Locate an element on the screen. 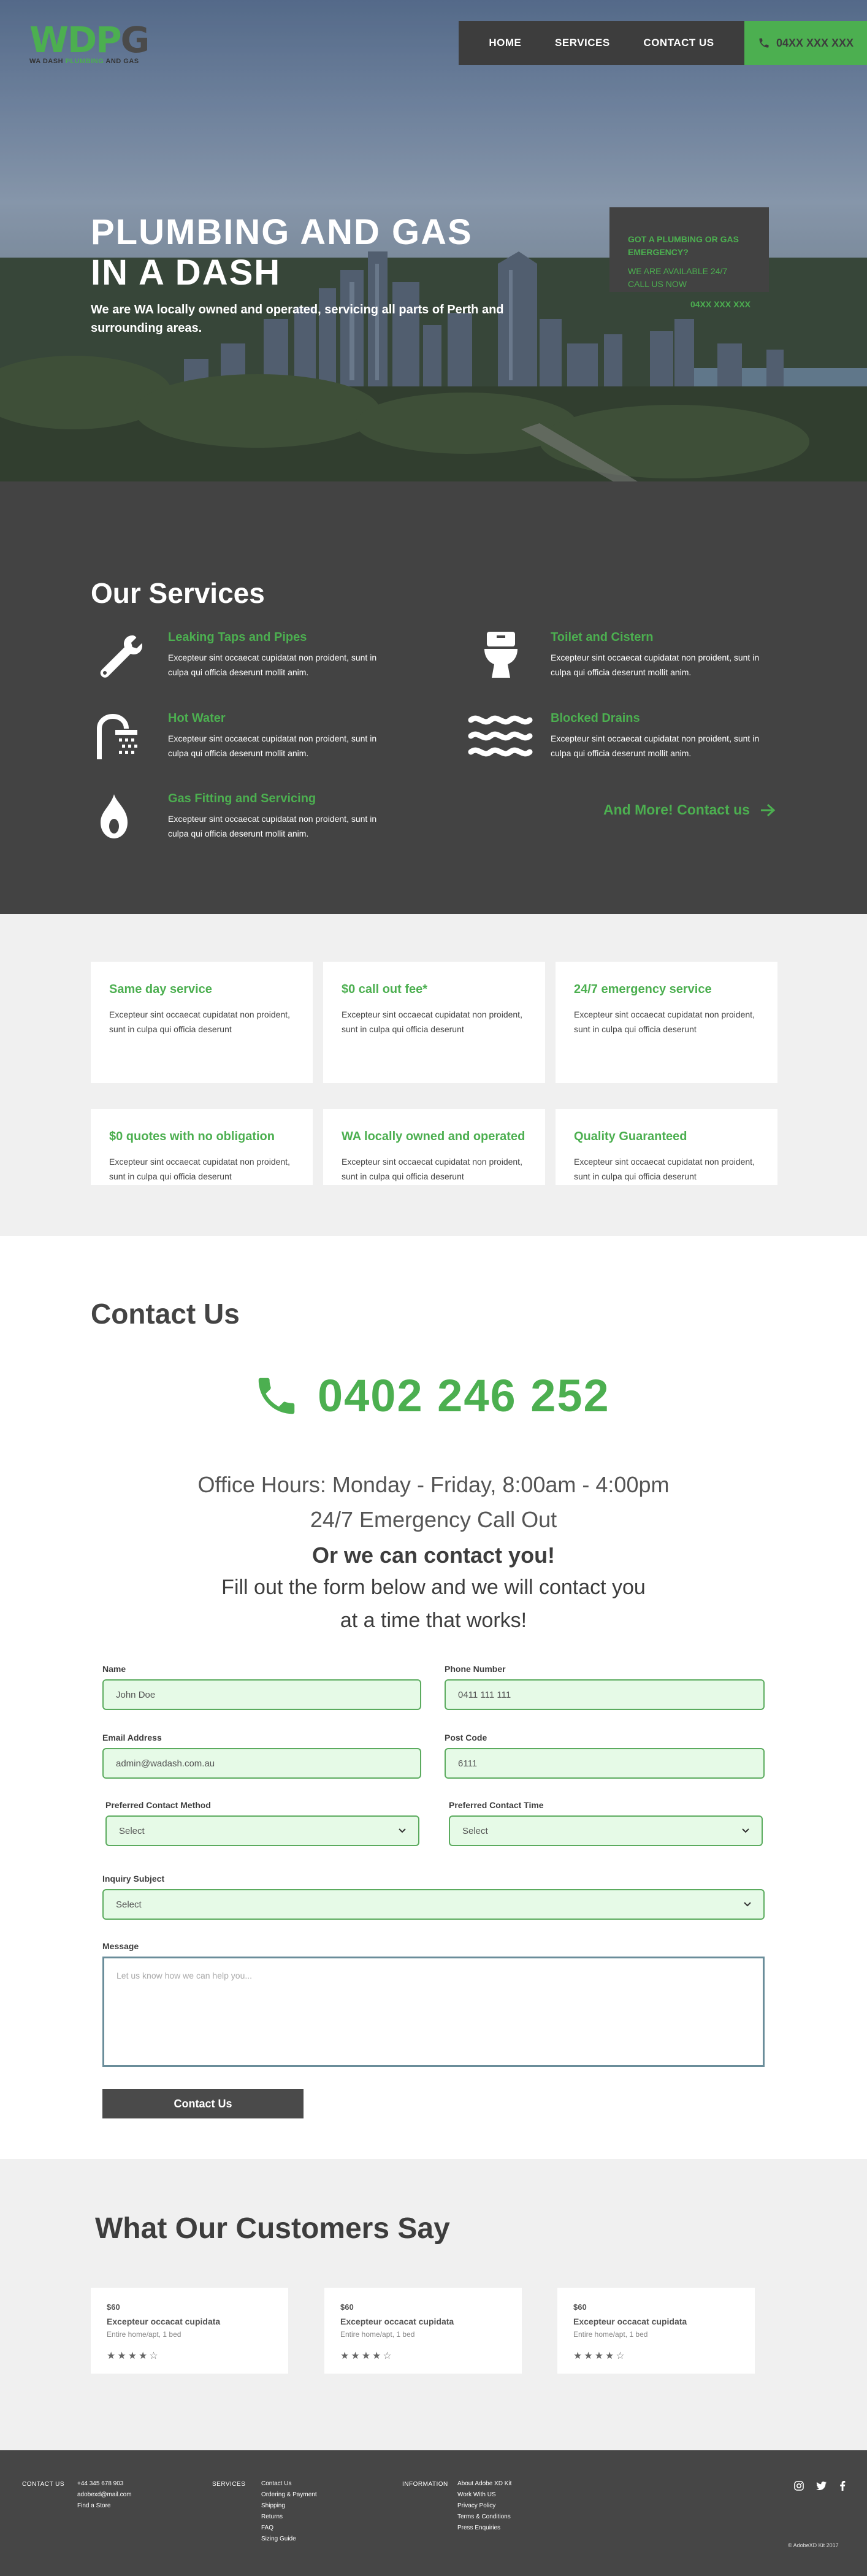 This screenshot has height=2576, width=867. toilet-icon is located at coordinates (501, 655).